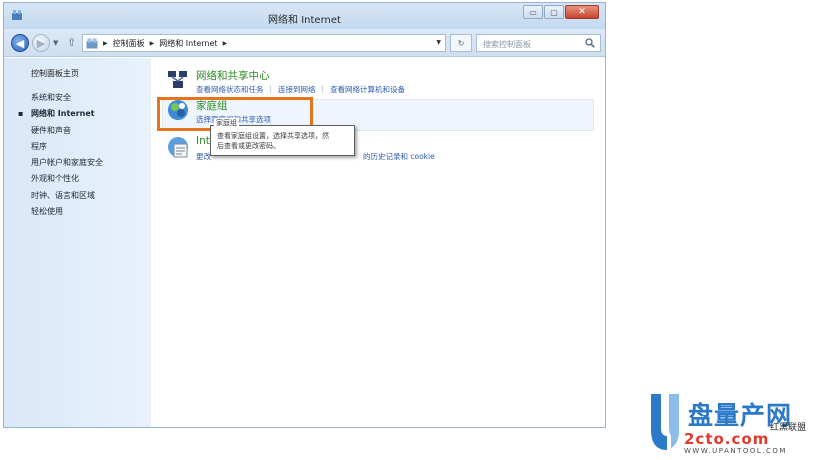 The image size is (819, 460). Describe the element at coordinates (92, 43) in the screenshot. I see `control-panel-location-icon` at that location.